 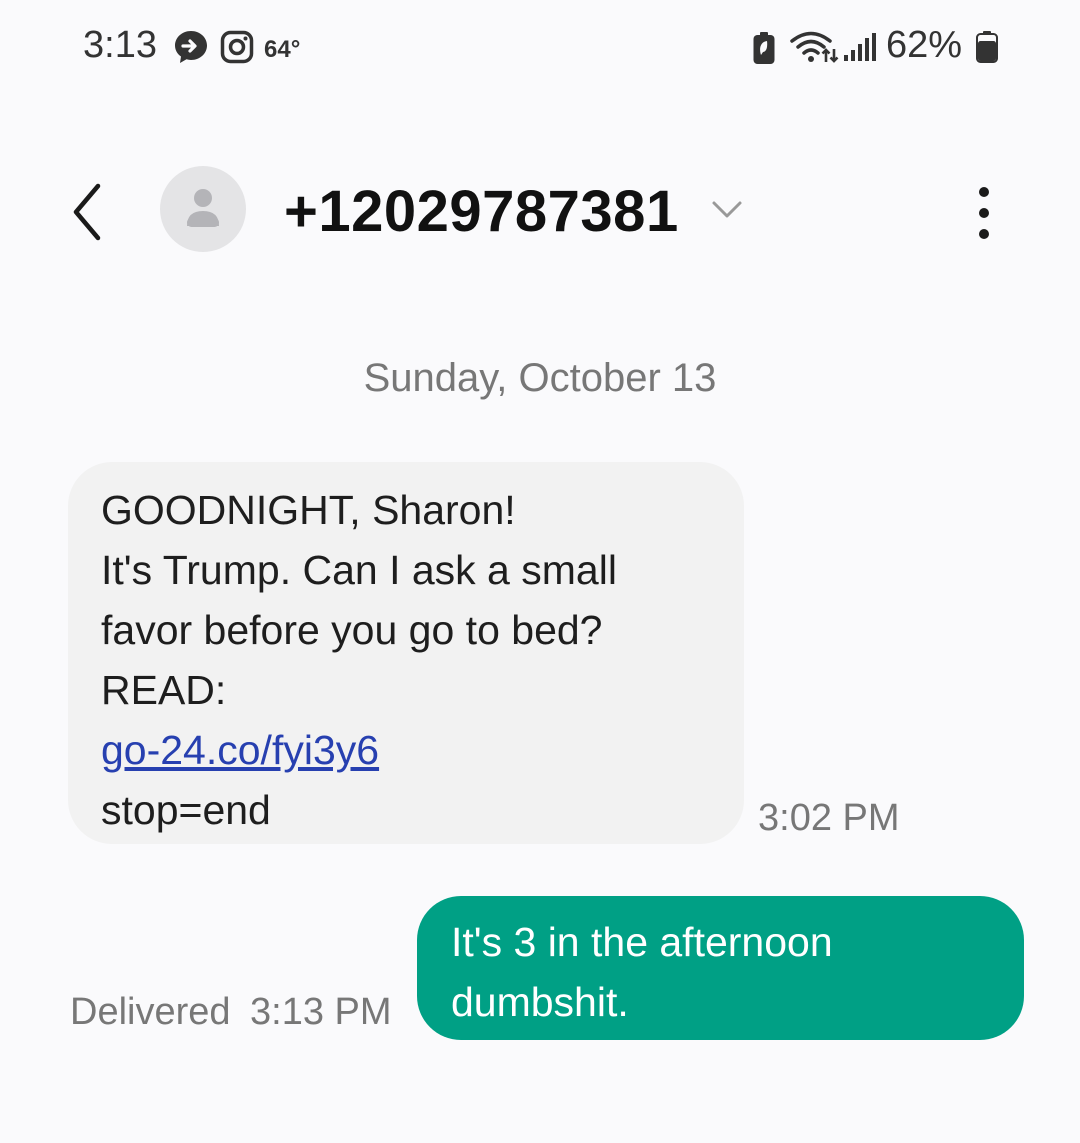 I want to click on contact-name: +12029787381, so click(x=481, y=211).